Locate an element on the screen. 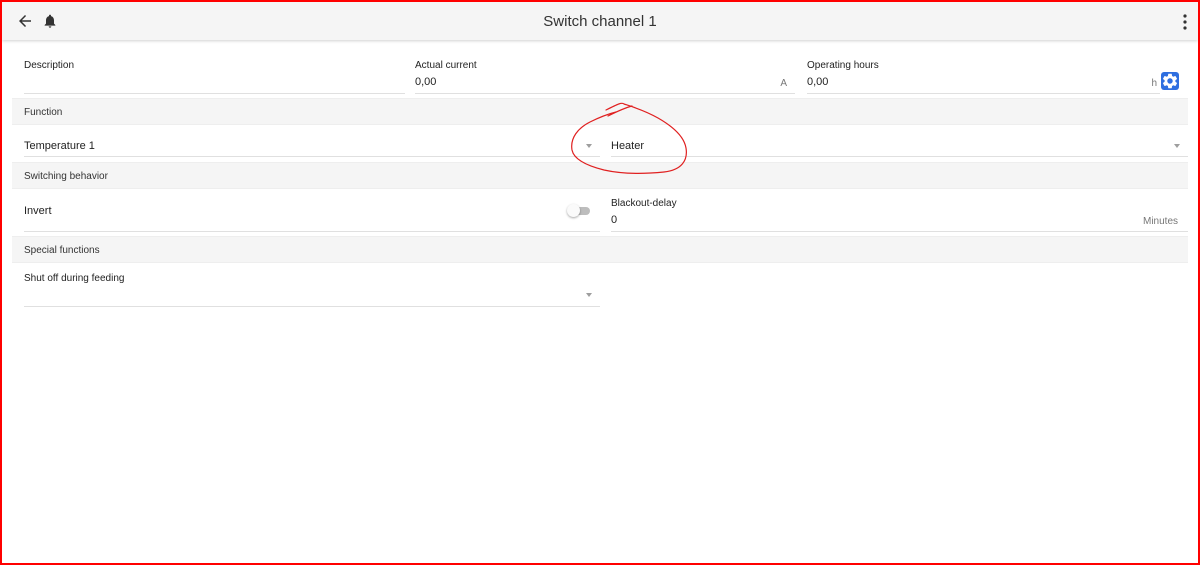 Image resolution: width=1200 pixels, height=565 pixels. invert-label: Invert is located at coordinates (38, 211).